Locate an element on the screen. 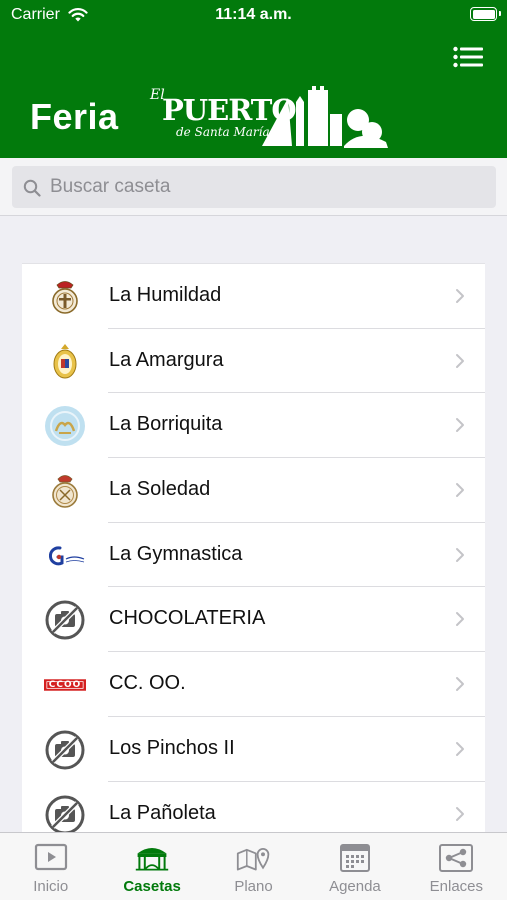 This screenshot has width=507, height=900. tab-enlaces: Enlaces is located at coordinates (456, 866).